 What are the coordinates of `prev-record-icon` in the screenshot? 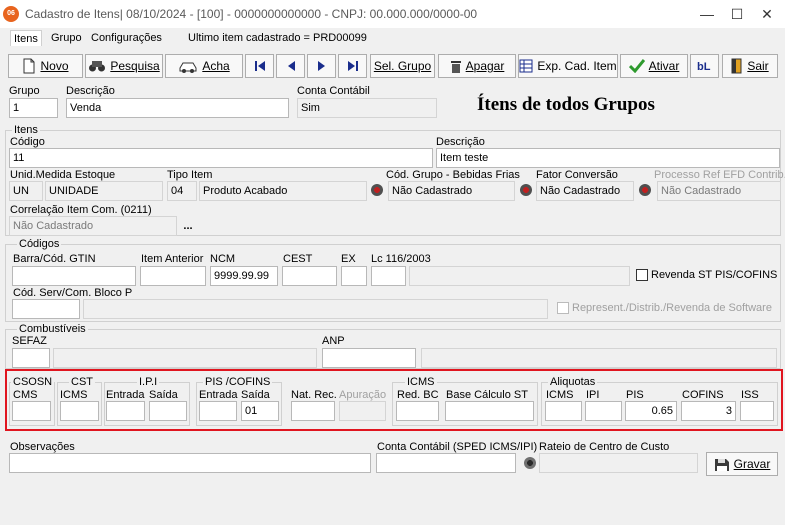 It's located at (291, 66).